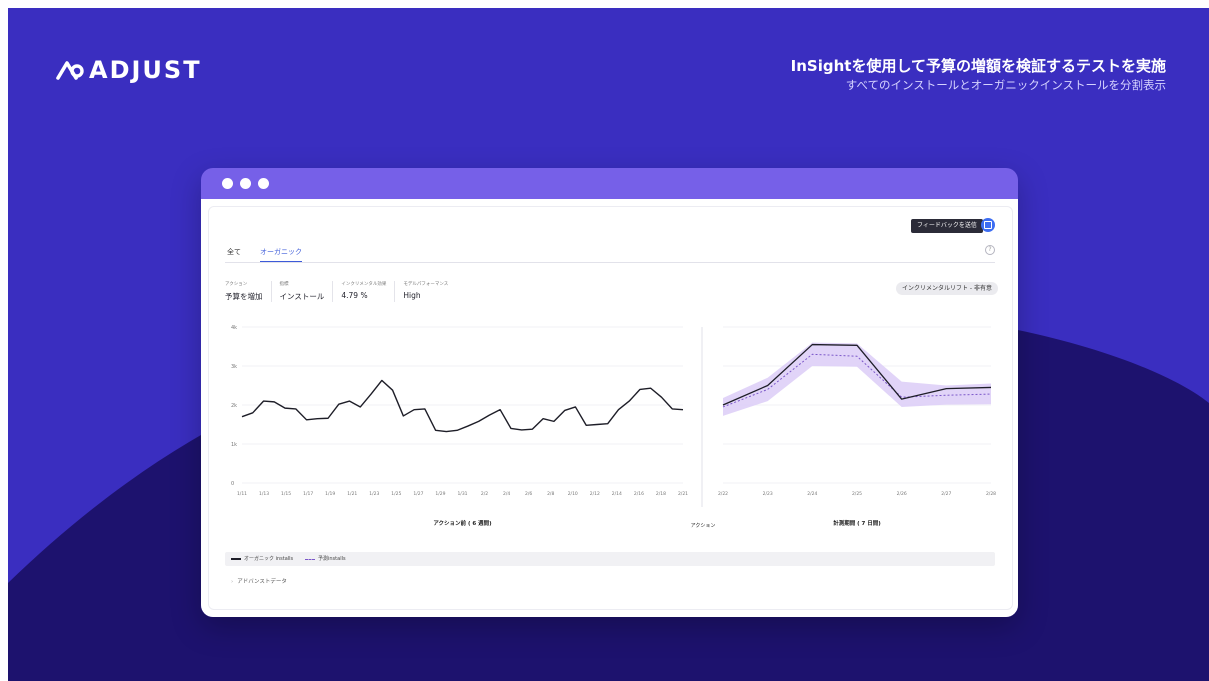 The width and height of the screenshot is (1209, 681). Describe the element at coordinates (902, 494) in the screenshot. I see `x-tick-label: 2/26` at that location.